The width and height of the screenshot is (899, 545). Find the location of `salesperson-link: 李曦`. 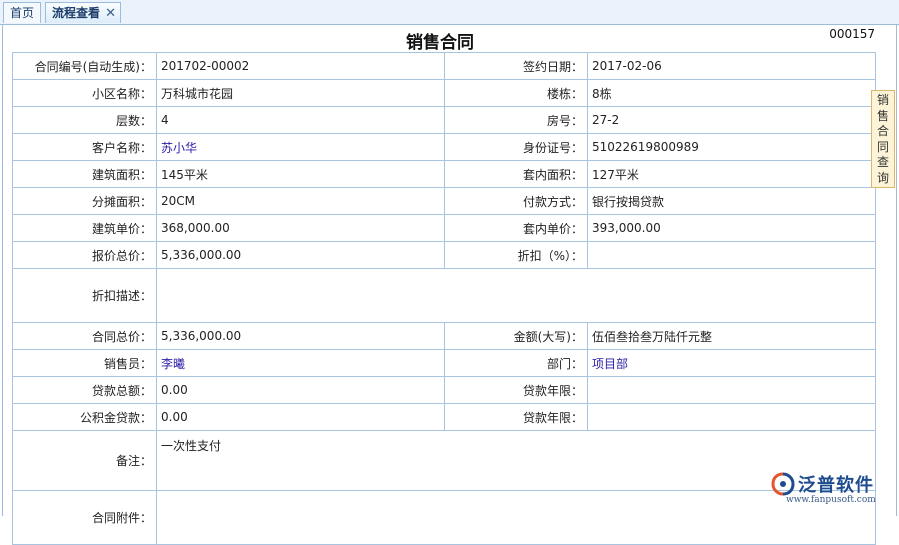

salesperson-link: 李曦 is located at coordinates (300, 363).